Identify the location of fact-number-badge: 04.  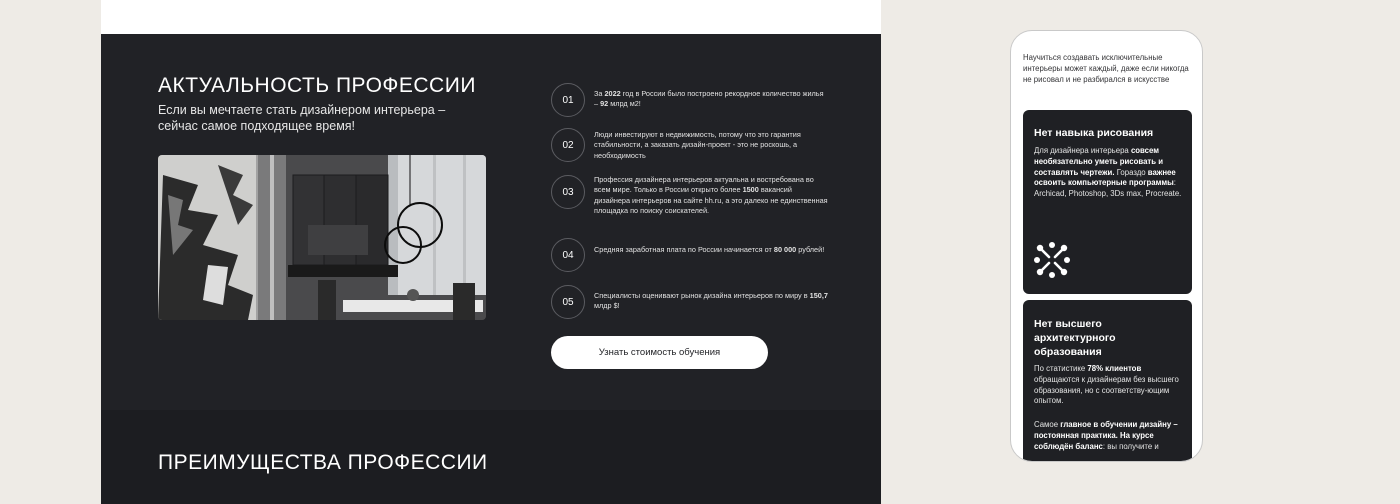
(568, 255).